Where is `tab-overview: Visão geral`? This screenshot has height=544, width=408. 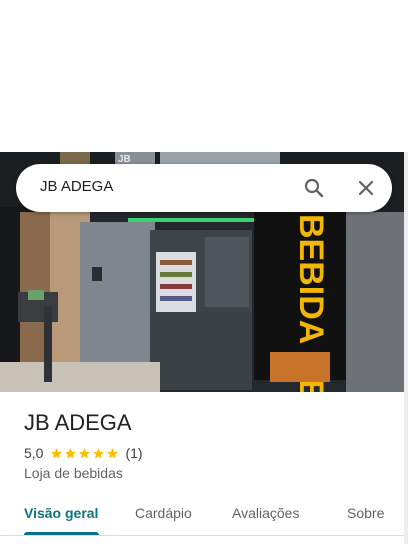 tab-overview: Visão geral is located at coordinates (61, 513).